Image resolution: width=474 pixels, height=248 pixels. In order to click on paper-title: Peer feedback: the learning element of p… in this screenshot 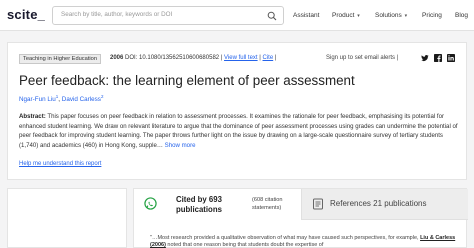, I will do `click(187, 80)`.